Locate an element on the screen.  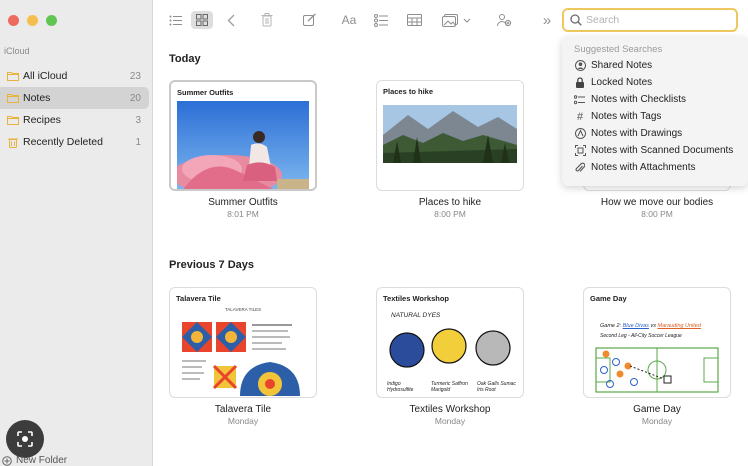
scan-icon is located at coordinates (580, 151).